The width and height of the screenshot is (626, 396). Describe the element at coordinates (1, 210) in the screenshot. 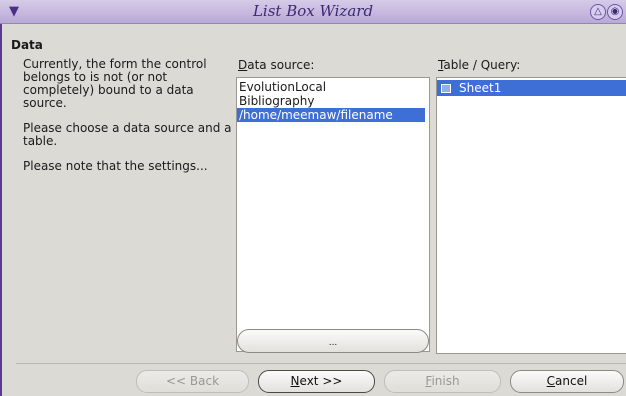

I see `window-border` at that location.